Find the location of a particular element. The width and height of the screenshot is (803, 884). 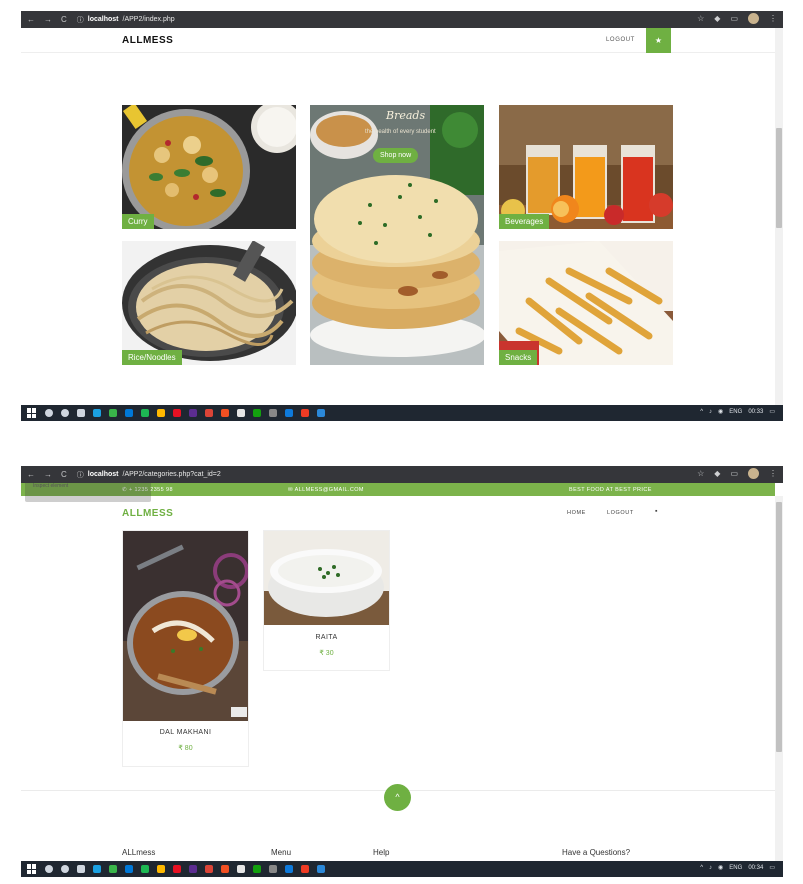

url-path: /APP2/index.php is located at coordinates (148, 19).